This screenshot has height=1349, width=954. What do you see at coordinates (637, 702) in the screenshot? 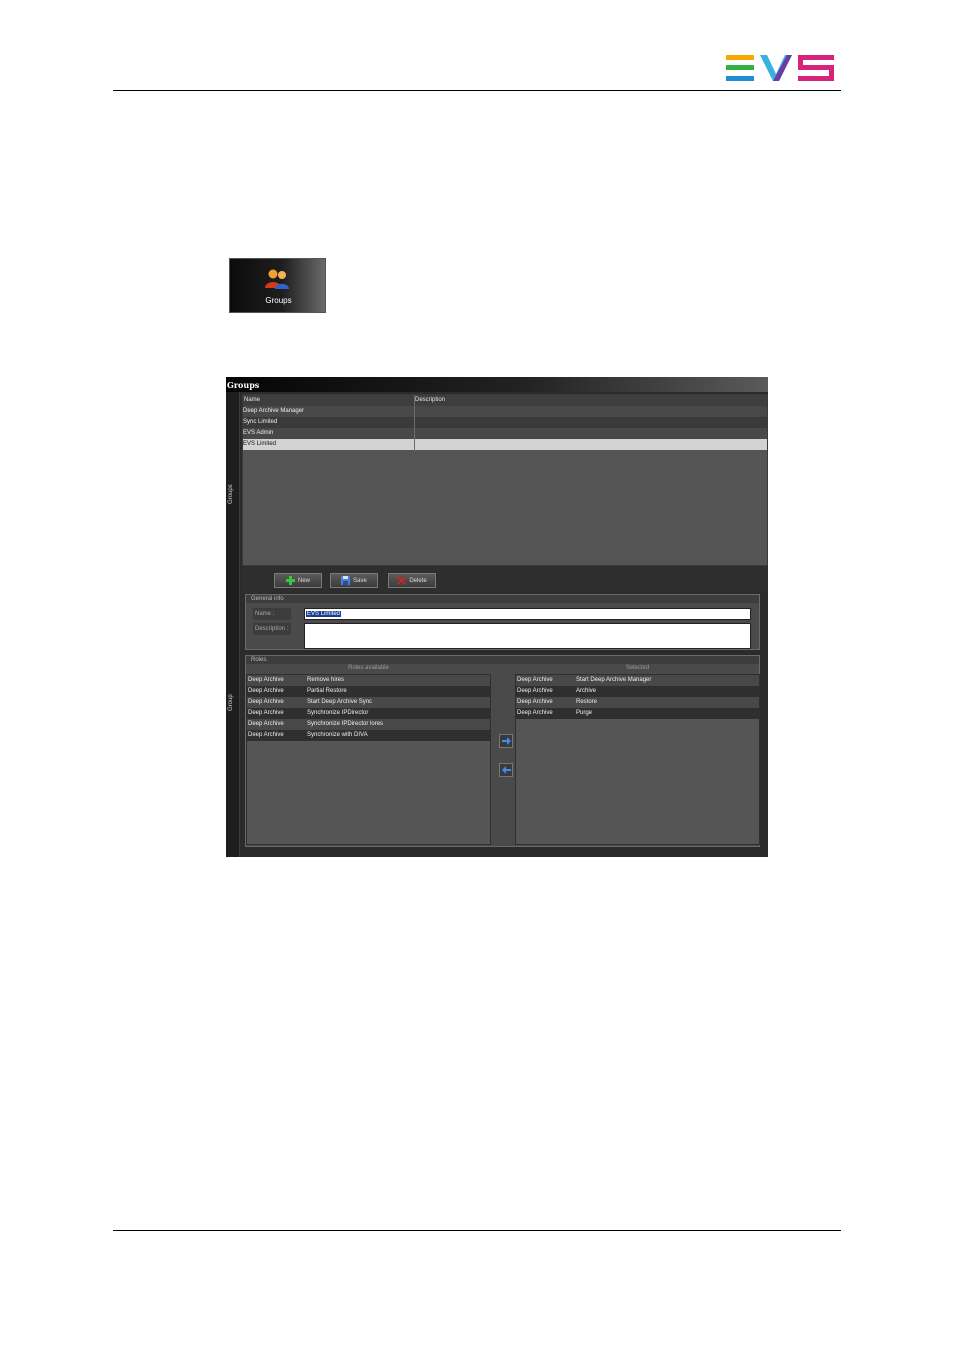
I see `list-item: Deep Archive Restore` at bounding box center [637, 702].